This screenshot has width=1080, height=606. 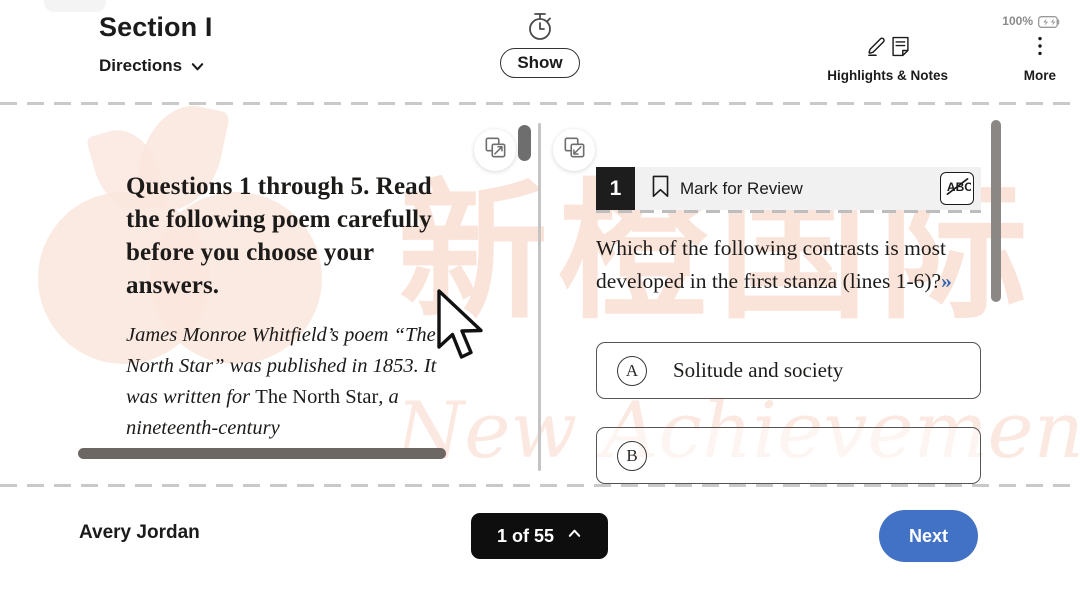 I want to click on battery-charging-icon, so click(x=1049, y=21).